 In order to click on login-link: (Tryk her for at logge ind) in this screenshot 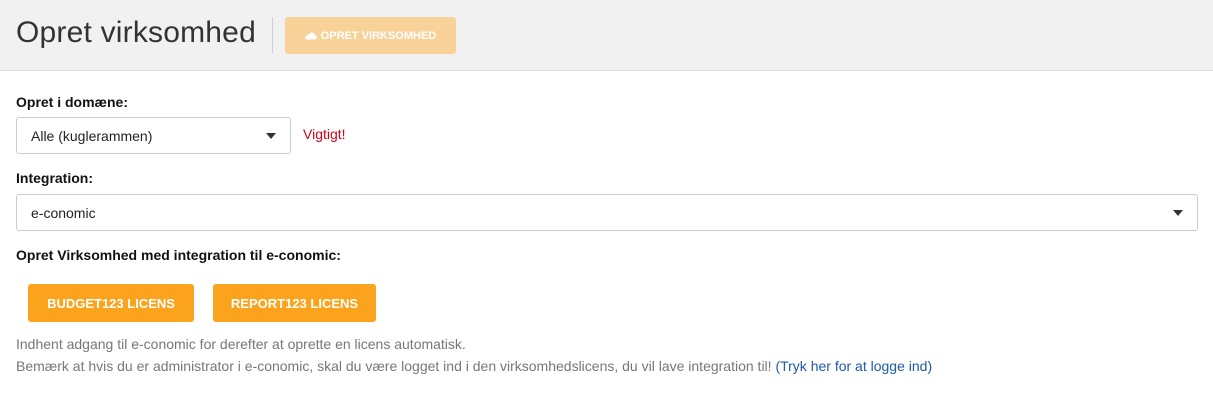, I will do `click(853, 366)`.